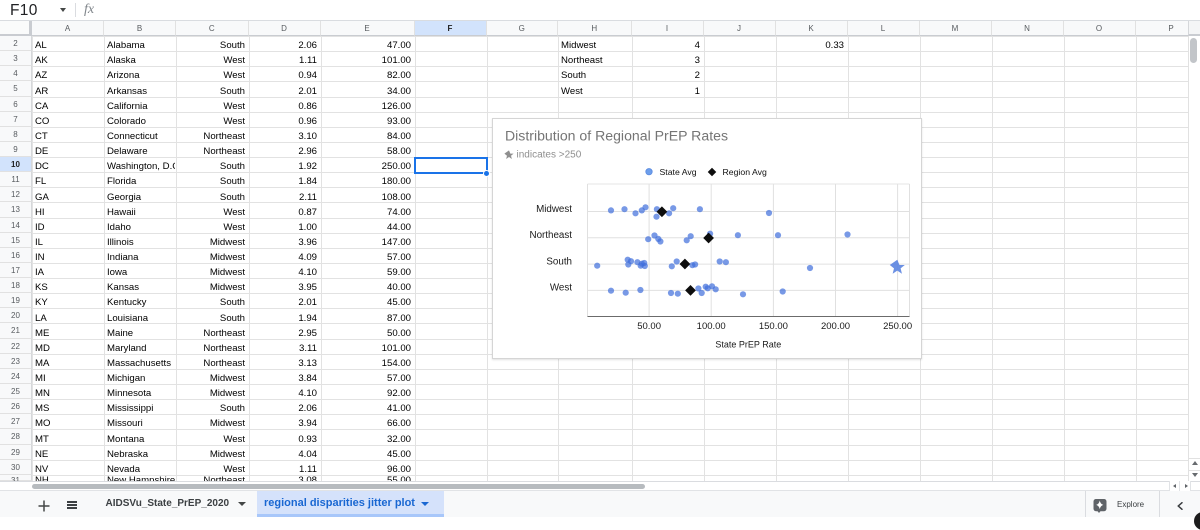 The height and width of the screenshot is (530, 1200). I want to click on svg-text: indicates >250, so click(549, 155).